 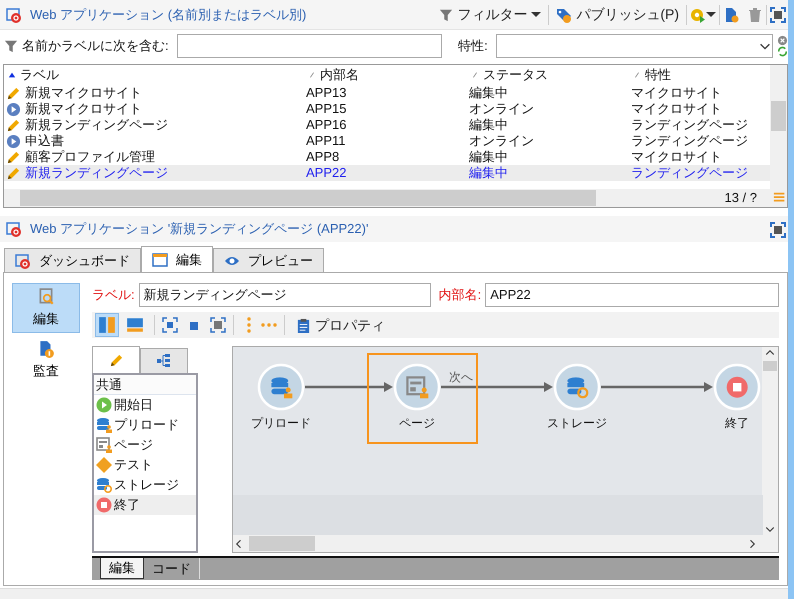 What do you see at coordinates (170, 325) in the screenshot?
I see `fit-icon` at bounding box center [170, 325].